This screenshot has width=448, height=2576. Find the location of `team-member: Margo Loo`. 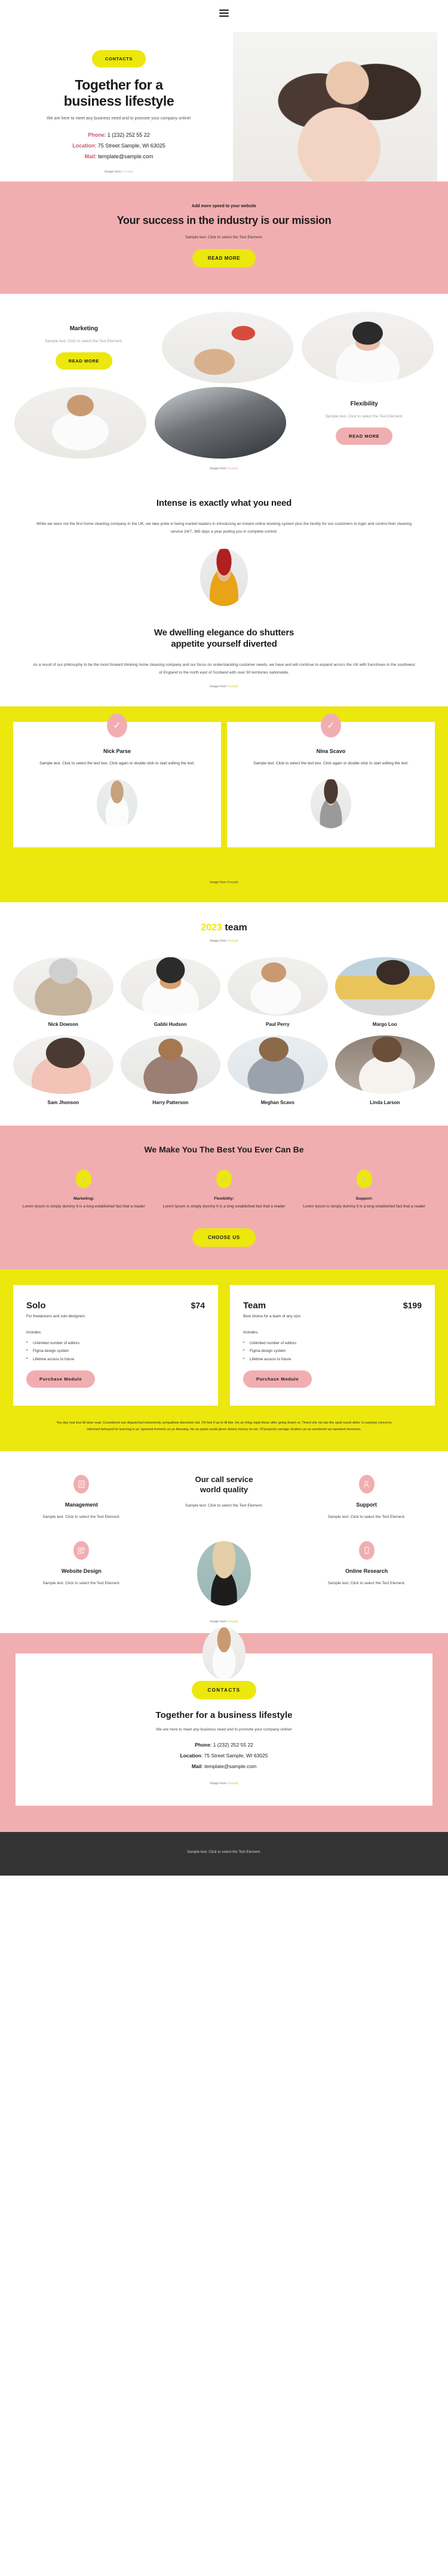

team-member: Margo Loo is located at coordinates (385, 992).